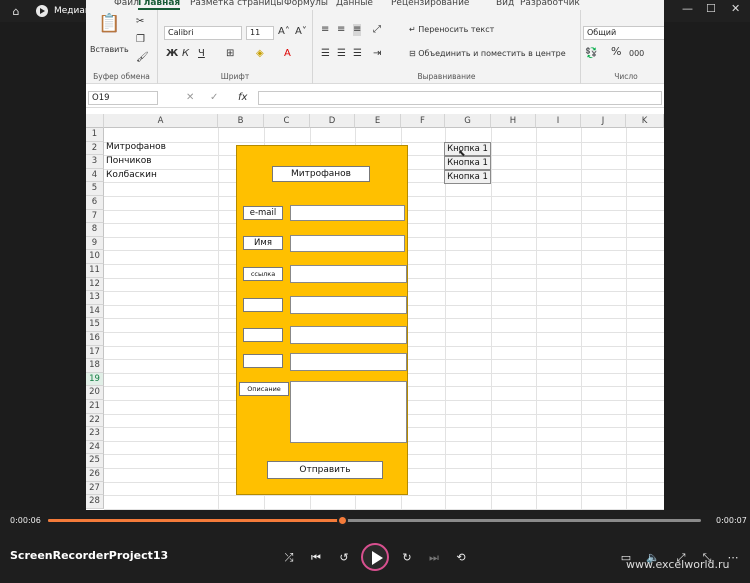 The height and width of the screenshot is (583, 750). I want to click on align-right-icon: ☰, so click(357, 54).